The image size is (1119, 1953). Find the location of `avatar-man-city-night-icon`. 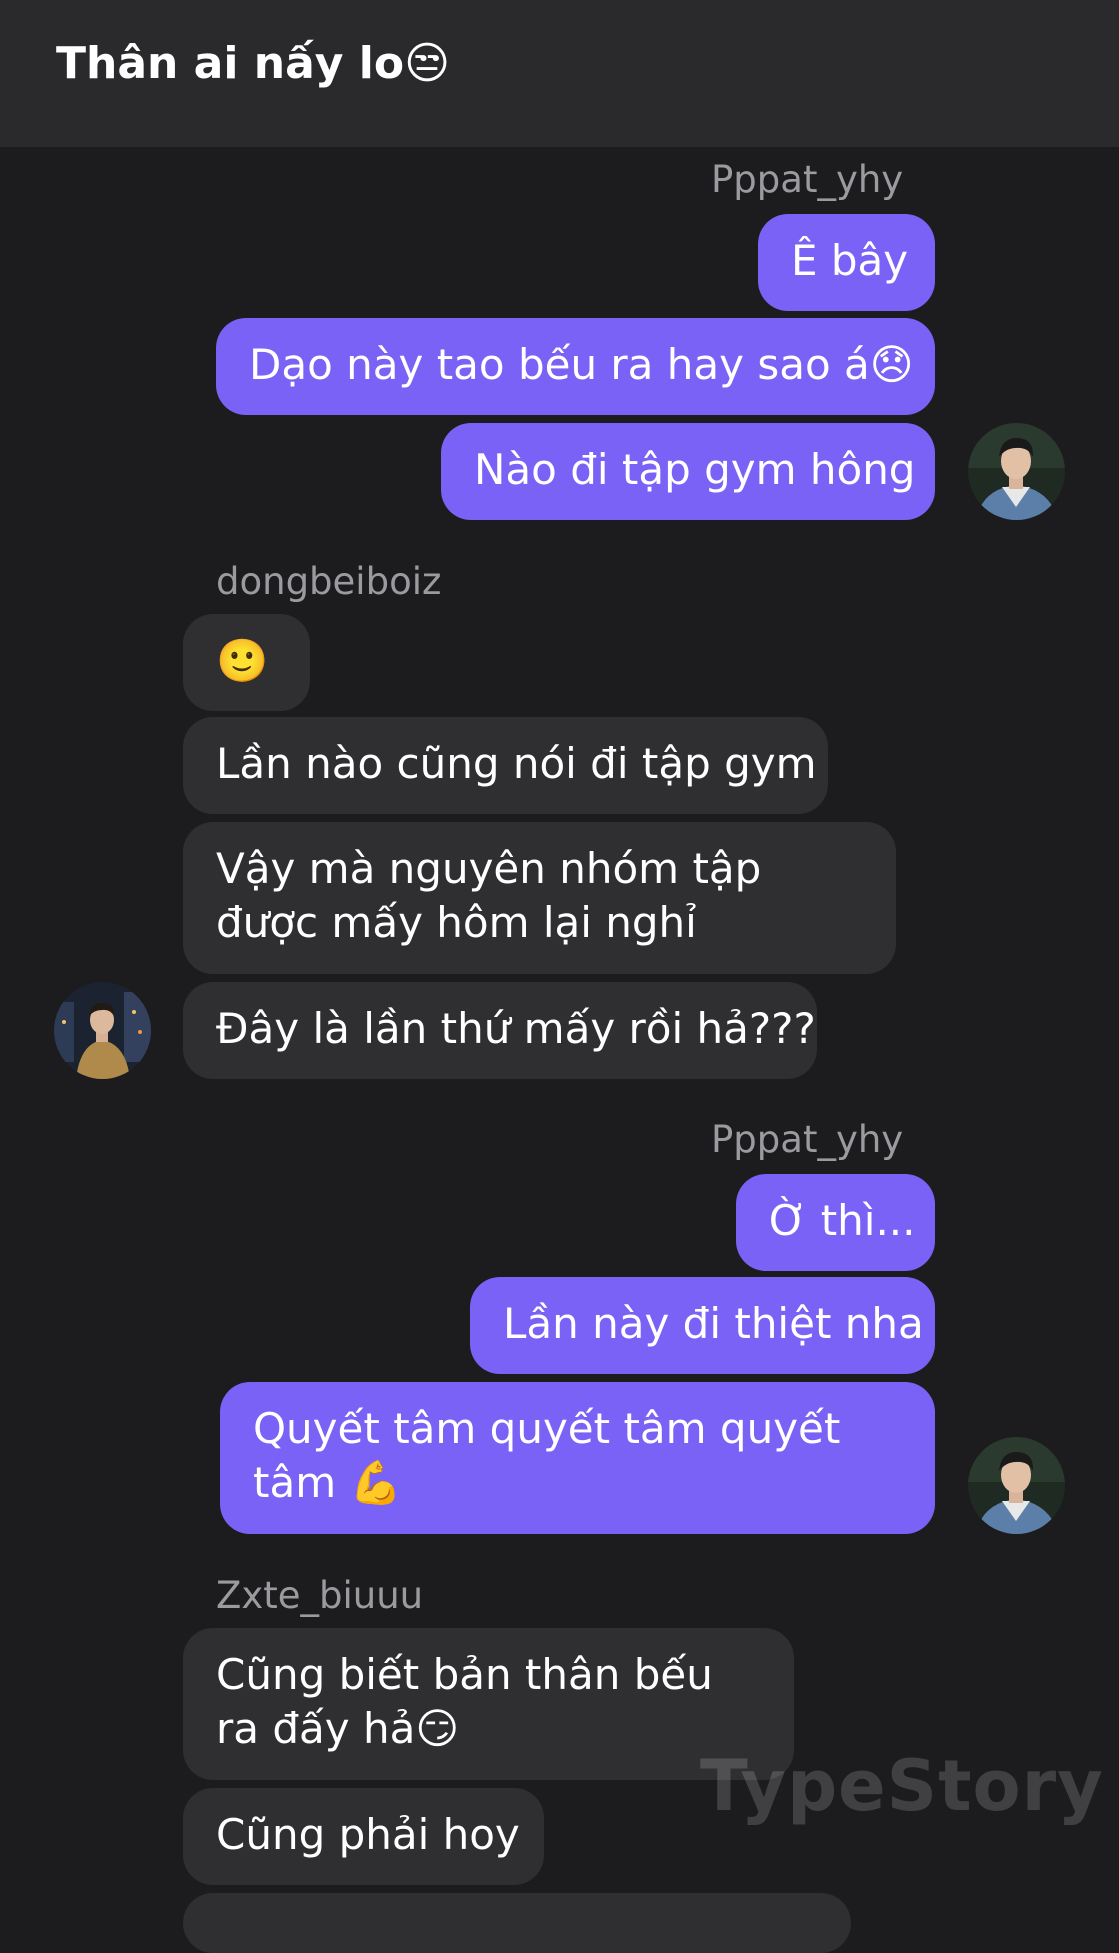

avatar-man-city-night-icon is located at coordinates (102, 1030).